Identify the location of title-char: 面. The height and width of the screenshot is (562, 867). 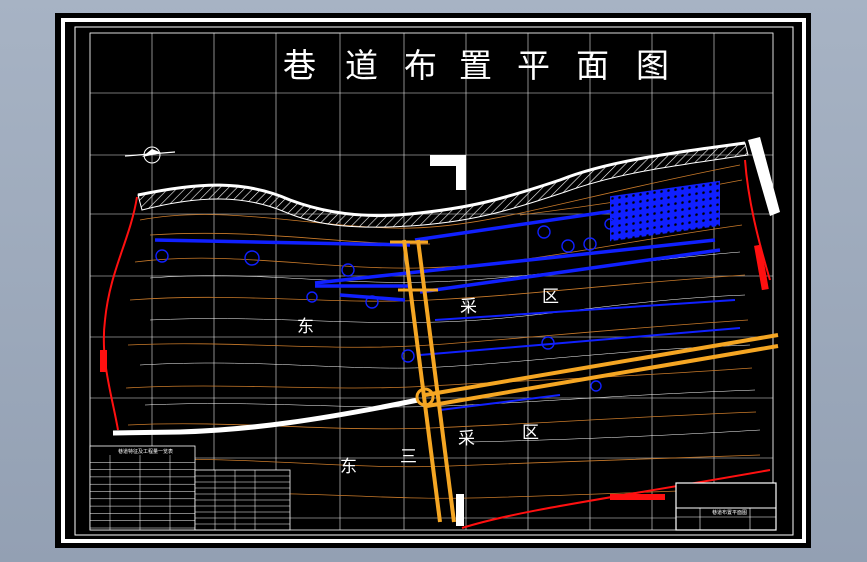
(592, 65).